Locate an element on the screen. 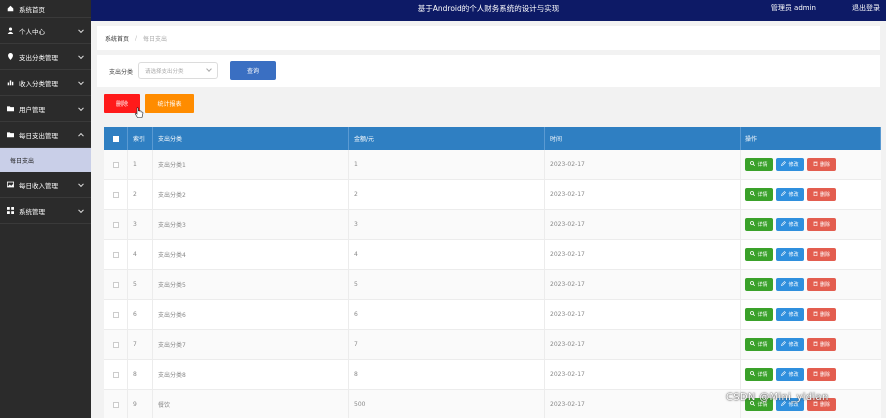 This screenshot has width=886, height=418. watermark: CSDN @Mini_yidian is located at coordinates (777, 397).